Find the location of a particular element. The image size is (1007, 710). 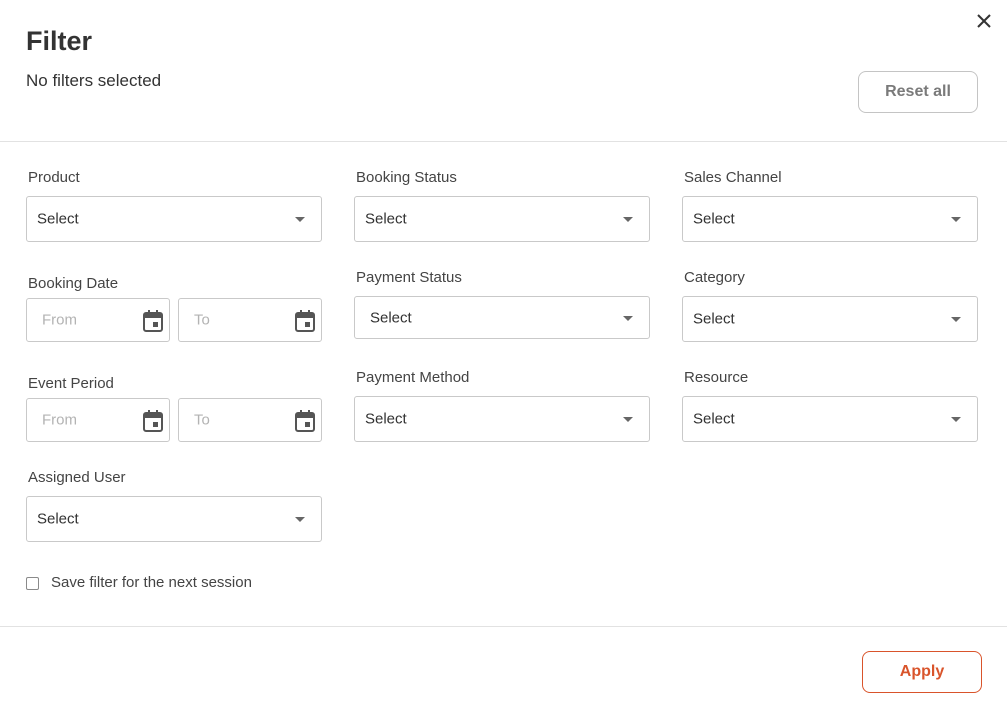

payment-status-label: Payment Status is located at coordinates (409, 277).